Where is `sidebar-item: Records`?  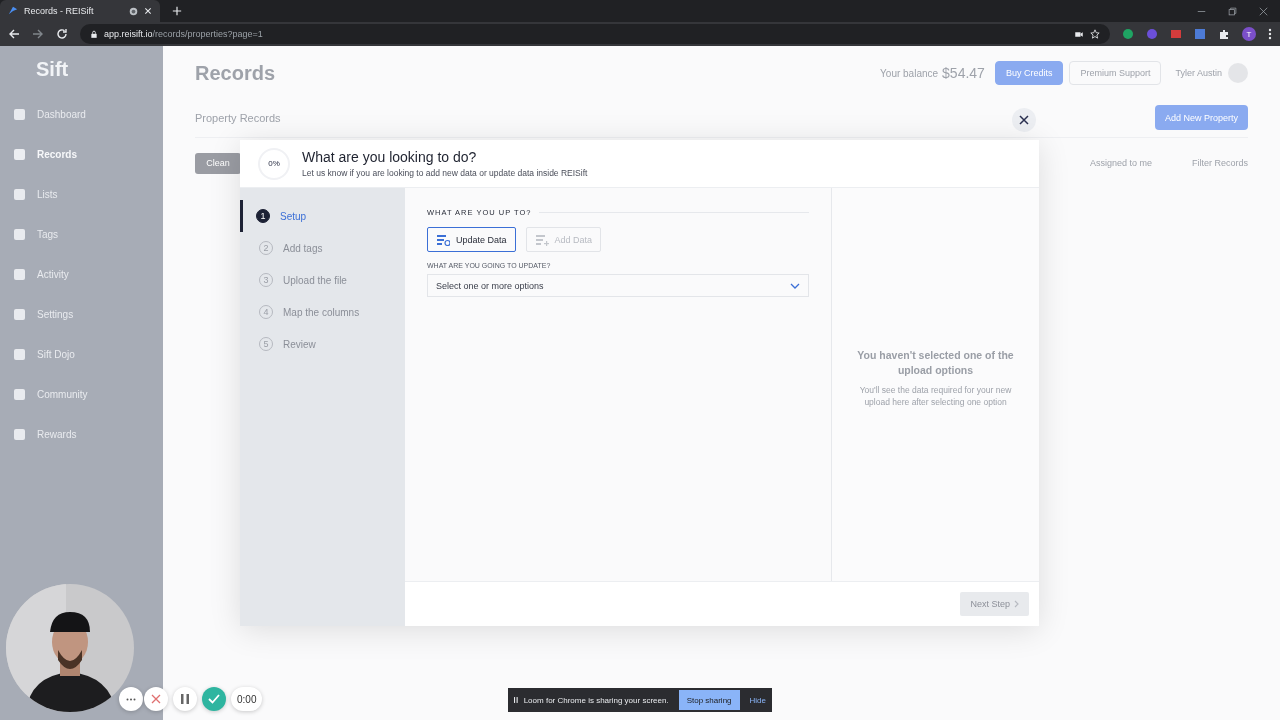 sidebar-item: Records is located at coordinates (81, 154).